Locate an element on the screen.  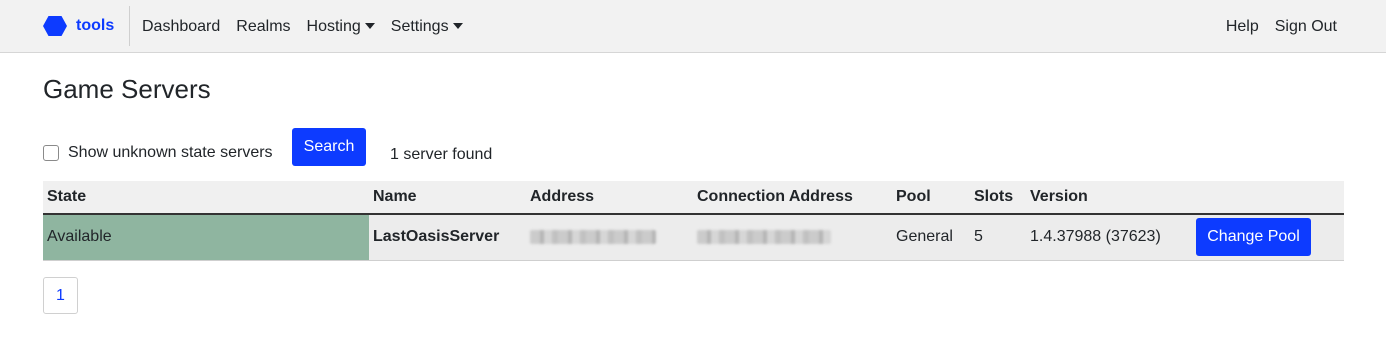
show-unknown-toggle: Show unknown state servers is located at coordinates (158, 153).